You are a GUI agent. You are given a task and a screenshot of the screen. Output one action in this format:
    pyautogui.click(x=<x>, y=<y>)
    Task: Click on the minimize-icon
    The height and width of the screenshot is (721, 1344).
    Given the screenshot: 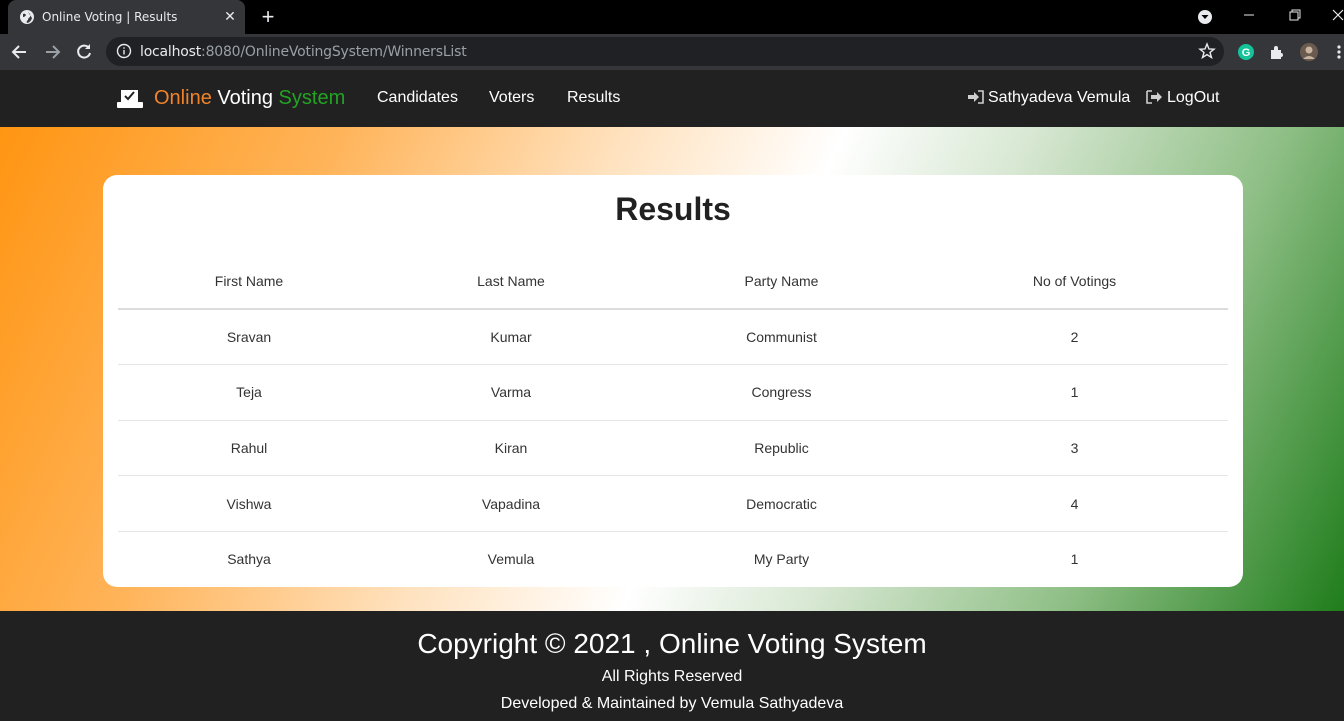 What is the action you would take?
    pyautogui.click(x=1249, y=17)
    